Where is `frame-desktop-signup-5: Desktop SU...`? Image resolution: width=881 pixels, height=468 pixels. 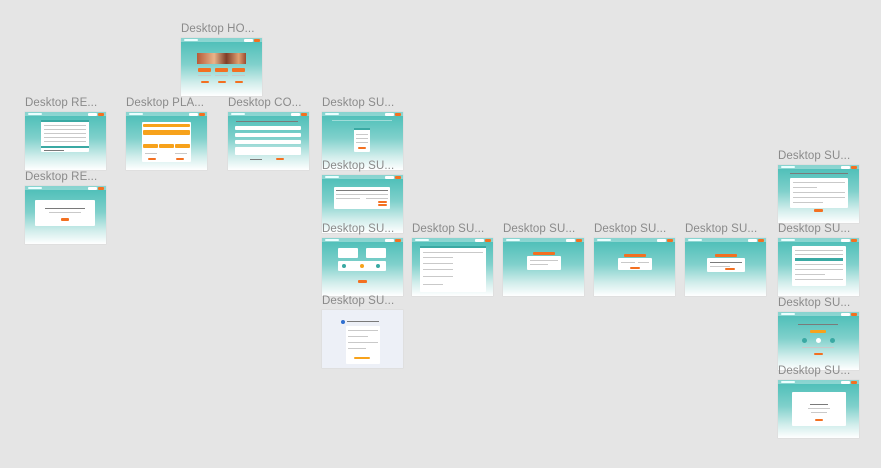
frame-desktop-signup-5: Desktop SU... is located at coordinates (452, 259).